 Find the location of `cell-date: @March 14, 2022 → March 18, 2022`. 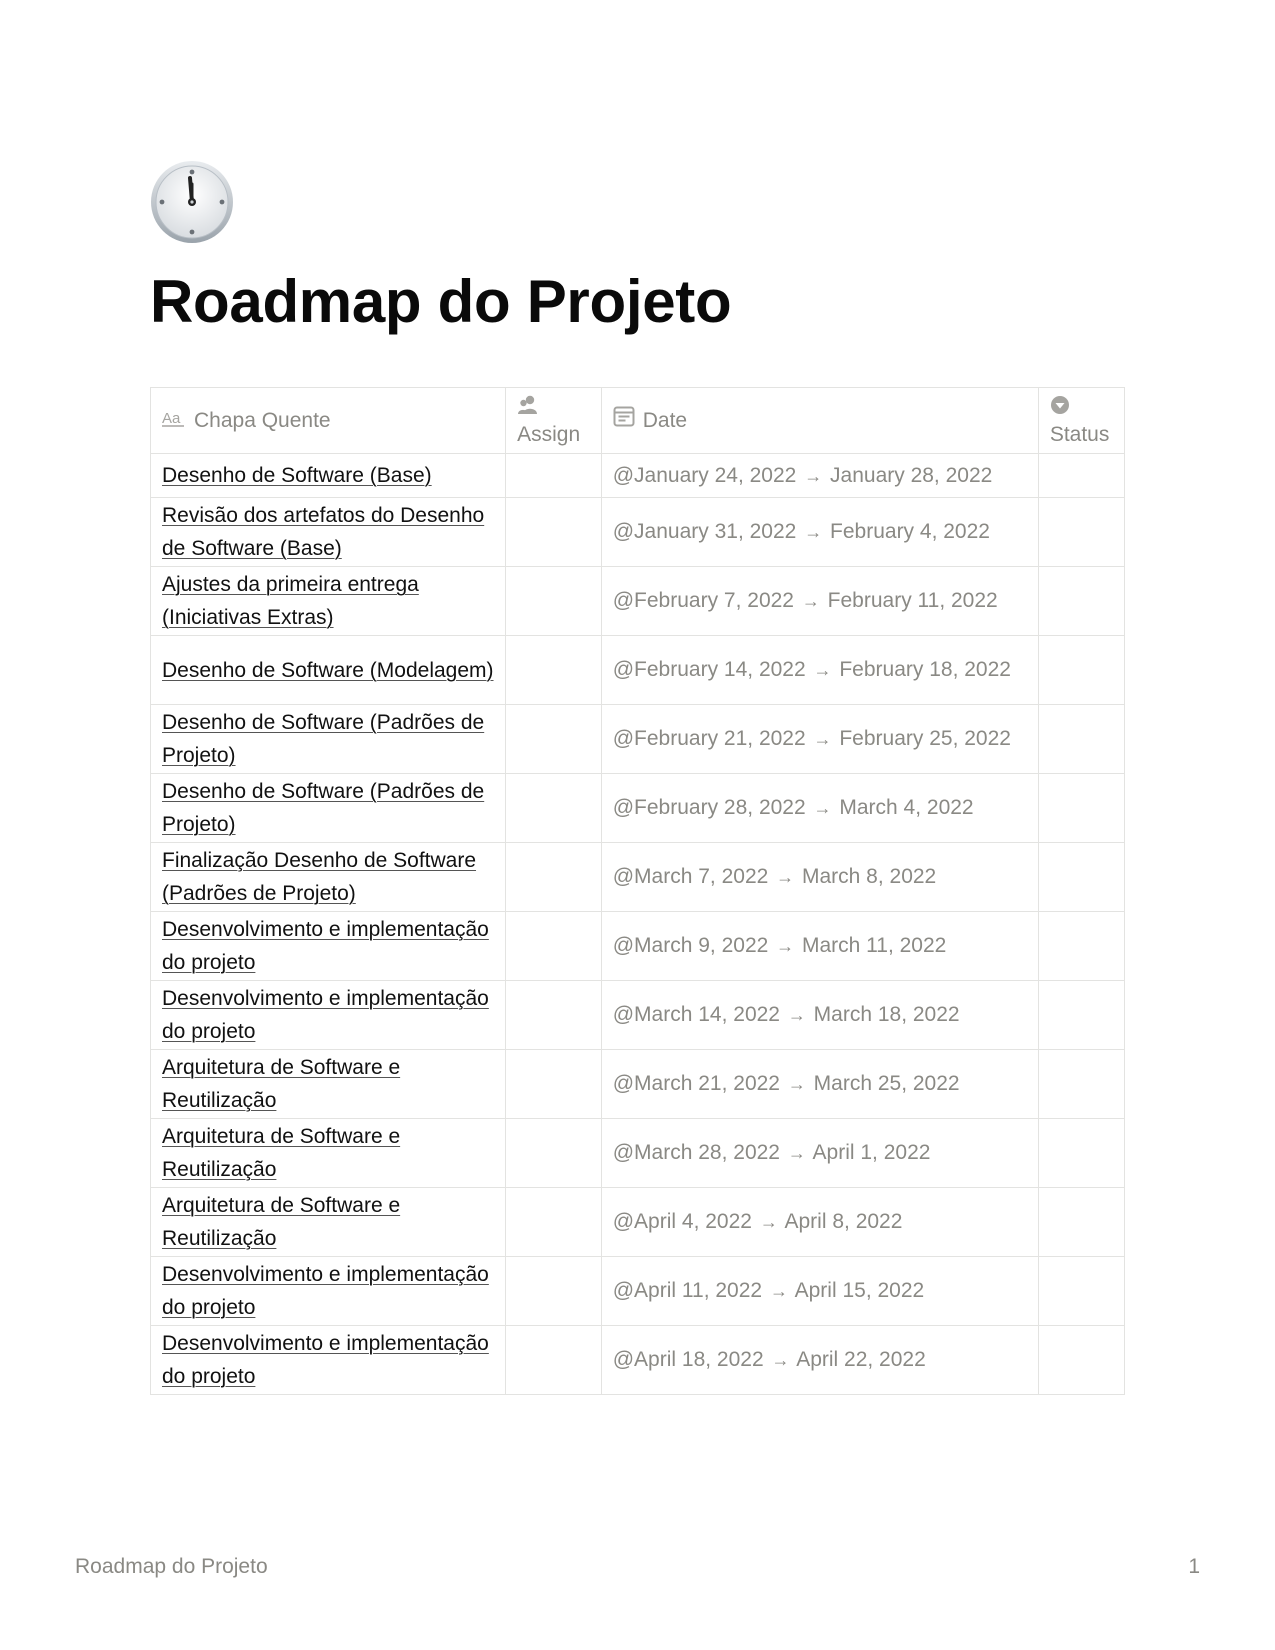

cell-date: @March 14, 2022 → March 18, 2022 is located at coordinates (819, 1015).